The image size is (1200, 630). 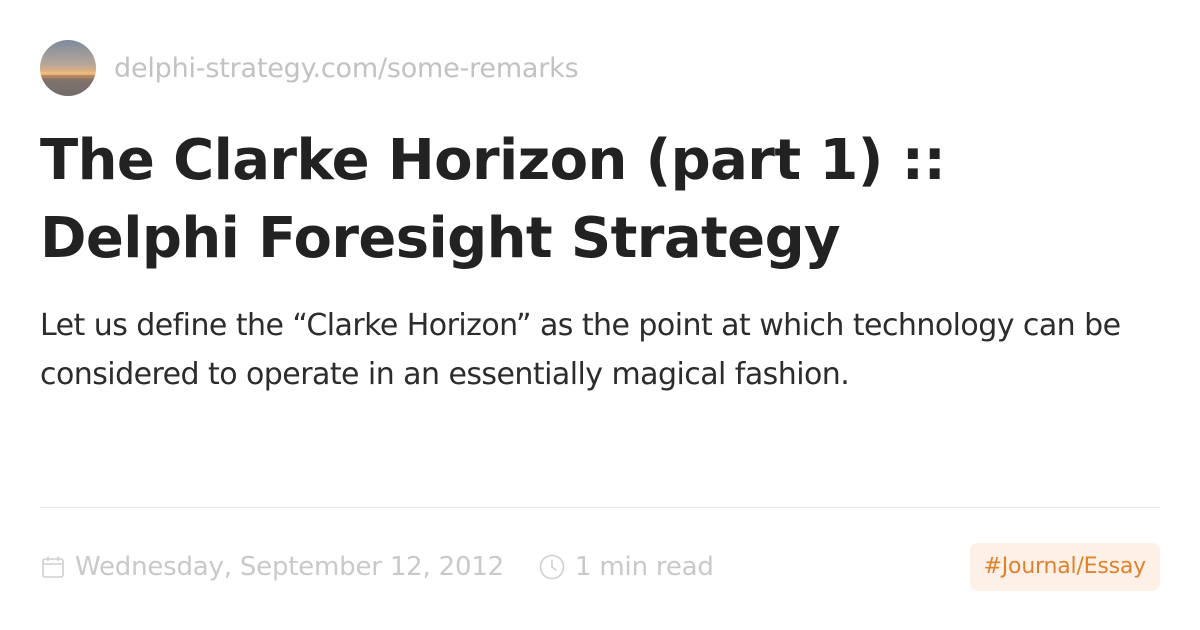 I want to click on tag-badge: #Journal/Essay, so click(x=1064, y=567).